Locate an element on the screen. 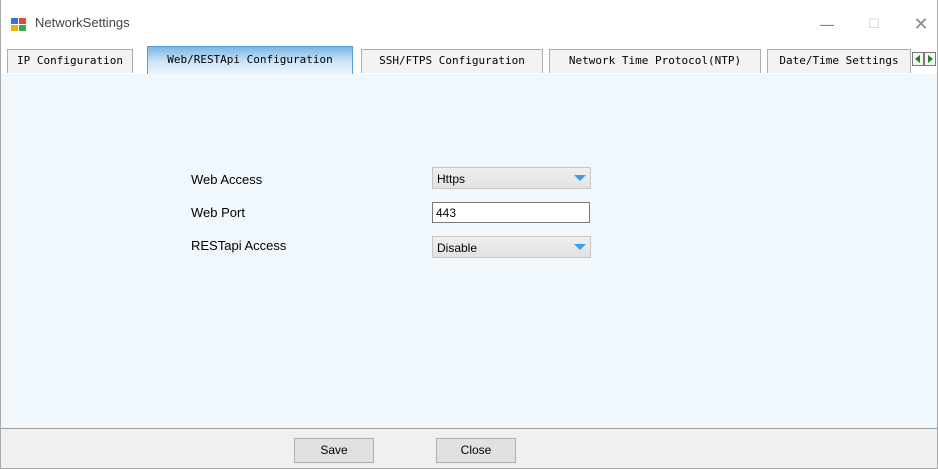  tab-web-restapi-configuration: Web/RESTApi Configuration is located at coordinates (250, 60).